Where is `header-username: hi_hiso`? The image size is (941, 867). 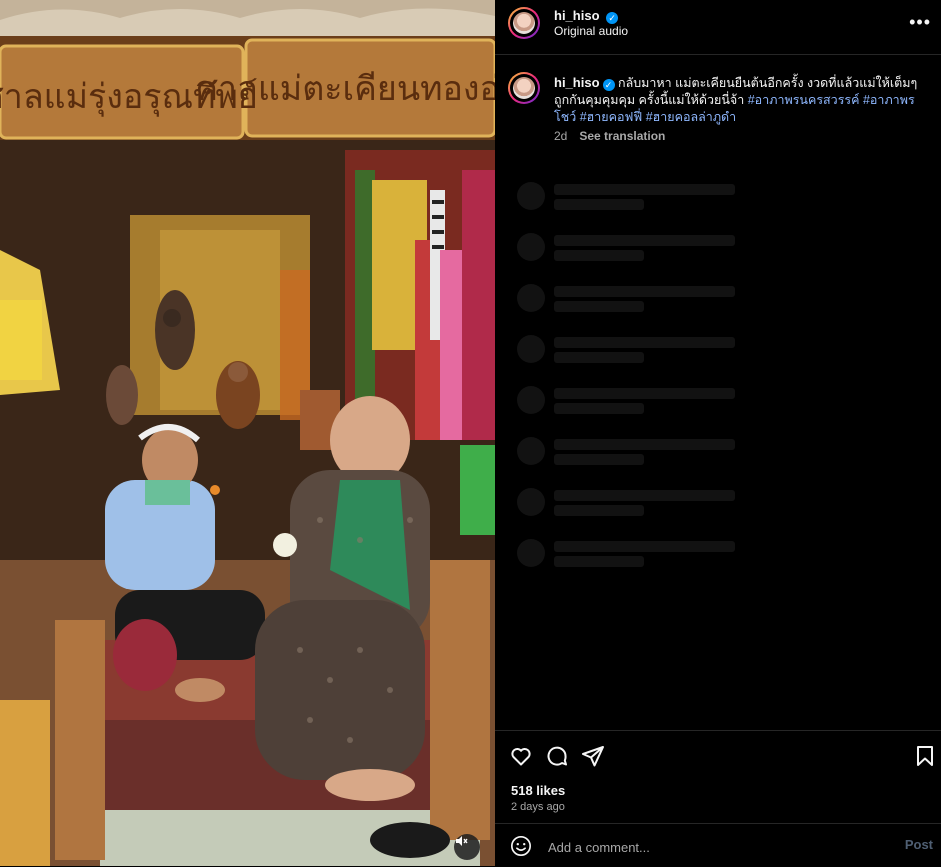
header-username: hi_hiso is located at coordinates (577, 15).